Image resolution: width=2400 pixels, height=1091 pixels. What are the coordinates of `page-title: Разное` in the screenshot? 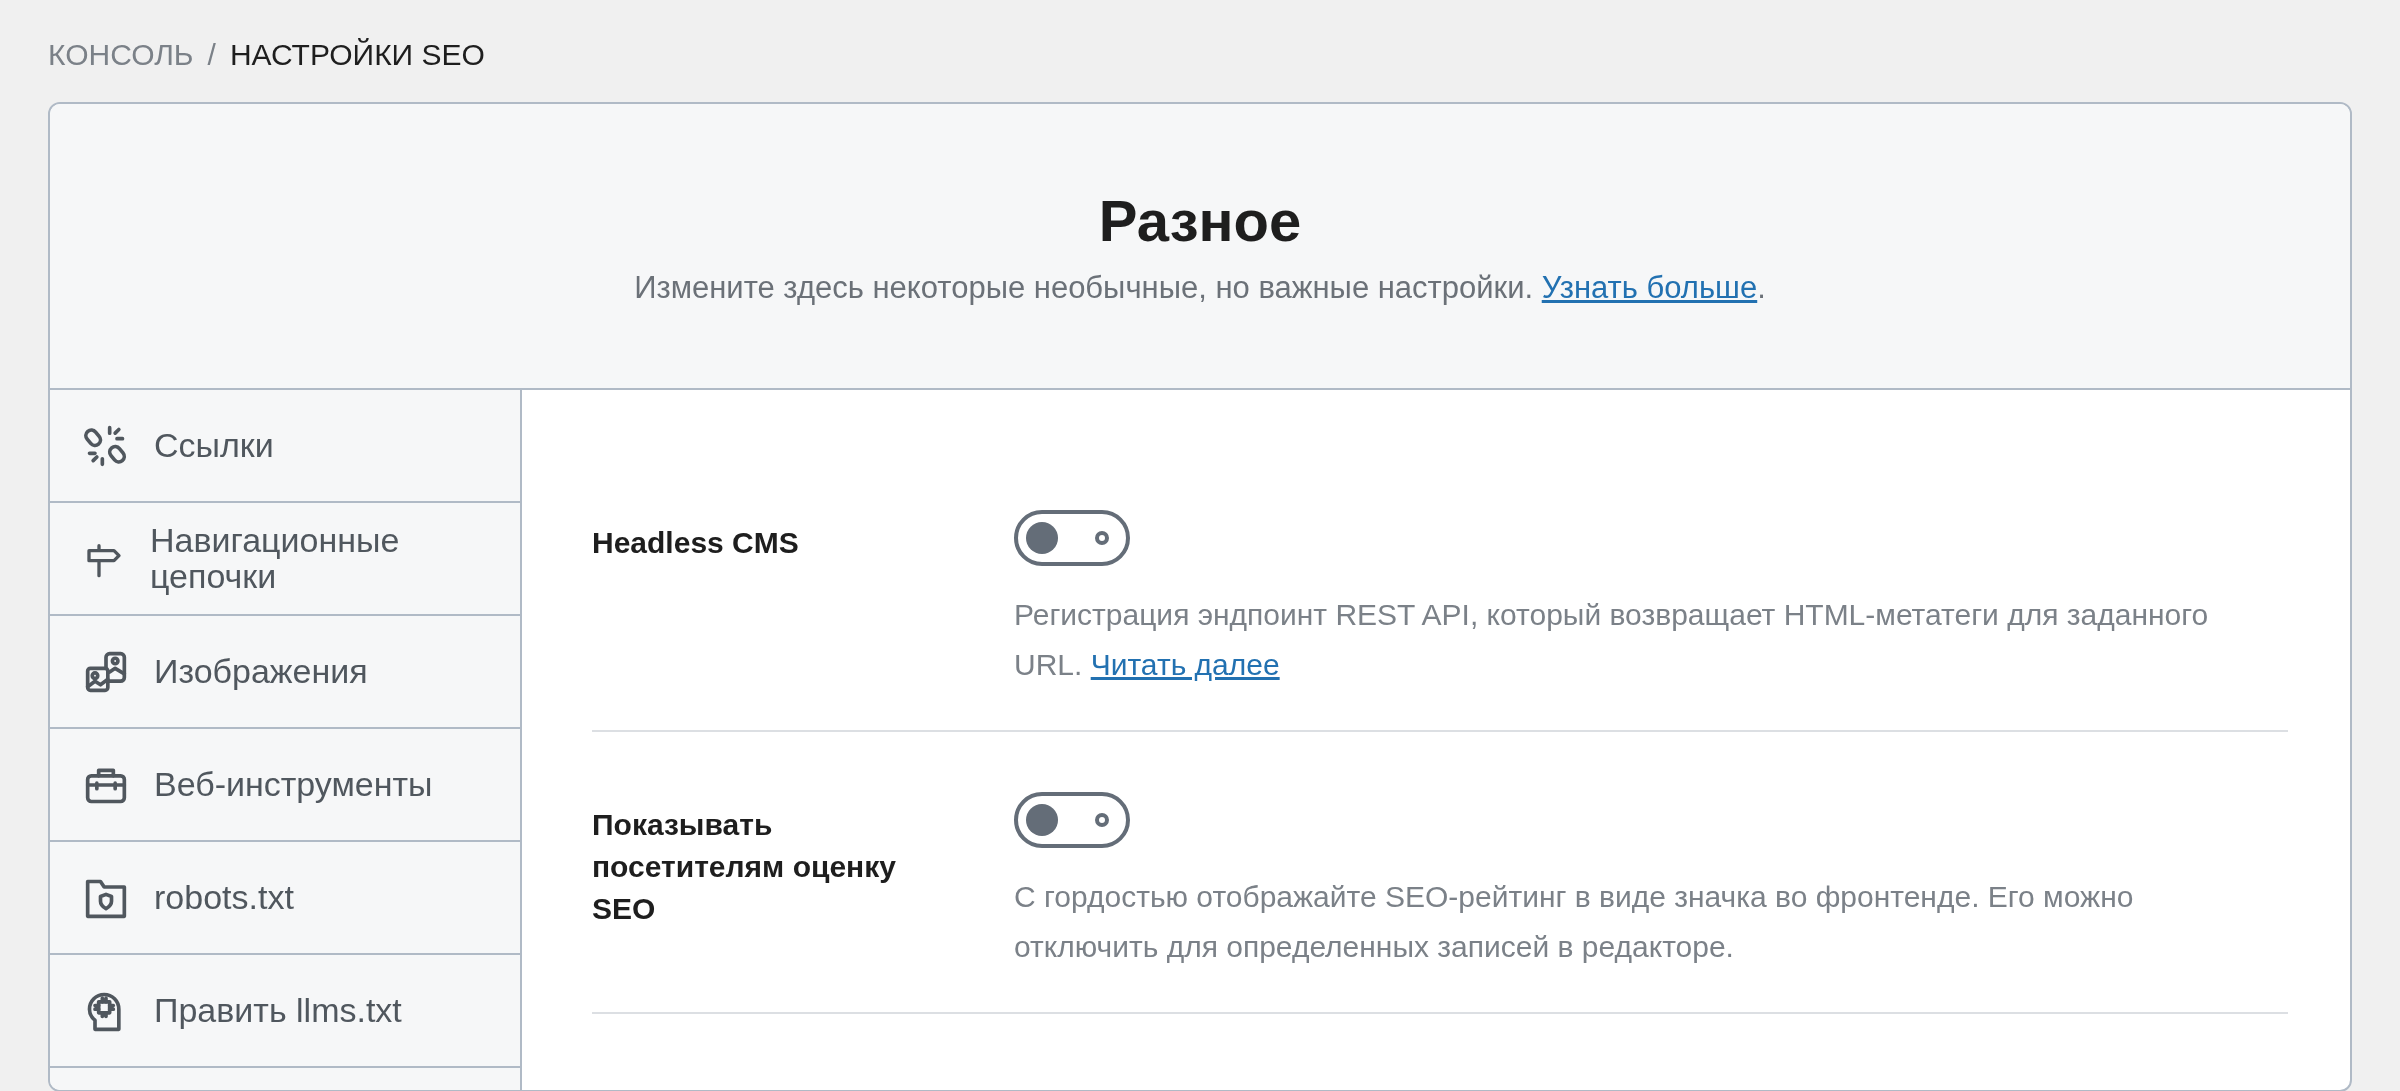 It's located at (1200, 220).